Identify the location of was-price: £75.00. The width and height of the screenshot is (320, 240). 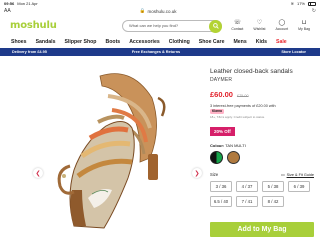
(242, 96).